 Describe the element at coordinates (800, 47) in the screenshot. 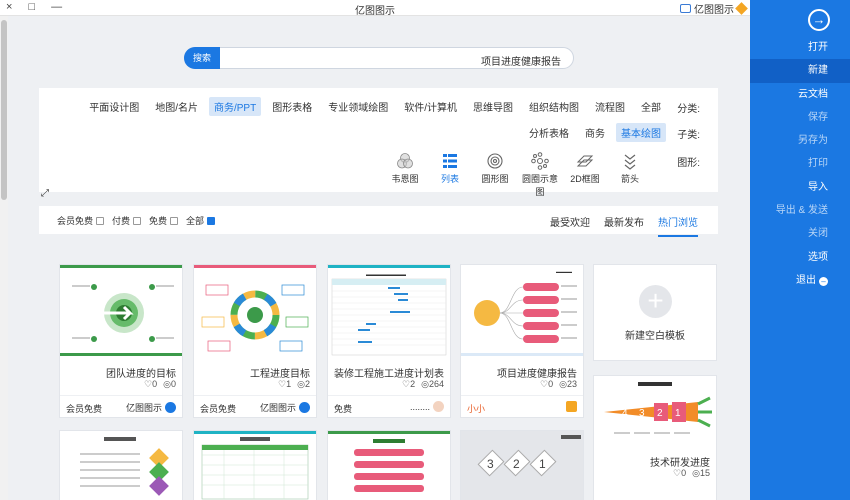

I see `sidebar-item: 打开` at that location.